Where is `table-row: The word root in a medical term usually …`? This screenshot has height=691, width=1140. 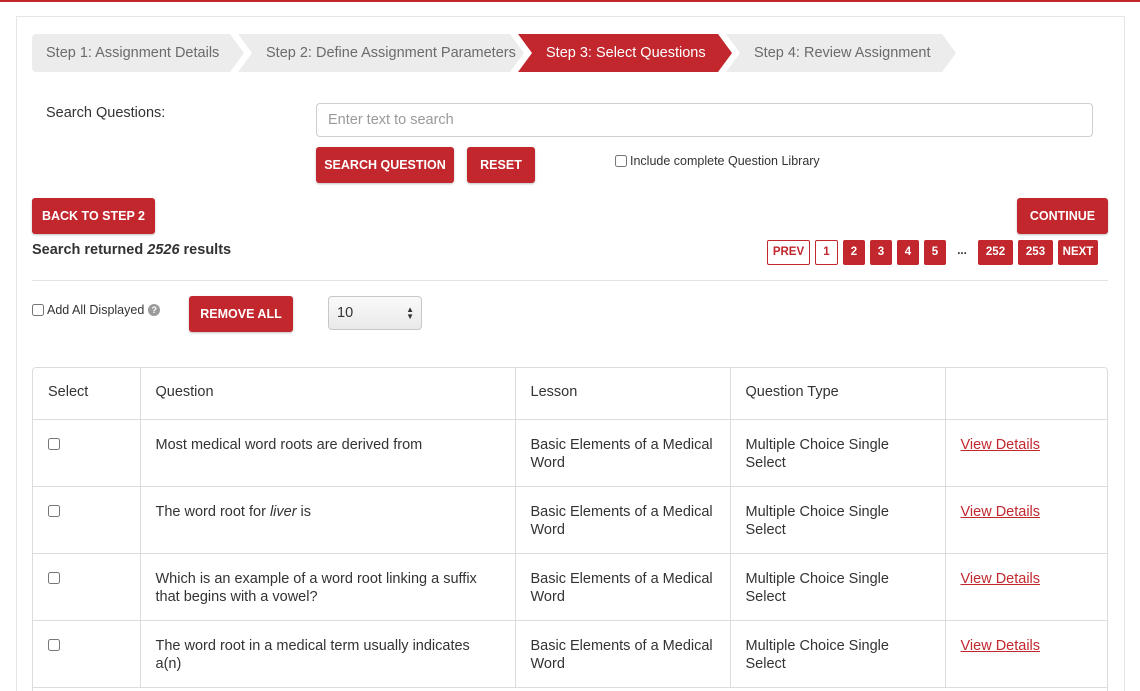 table-row: The word root in a medical term usually … is located at coordinates (570, 653).